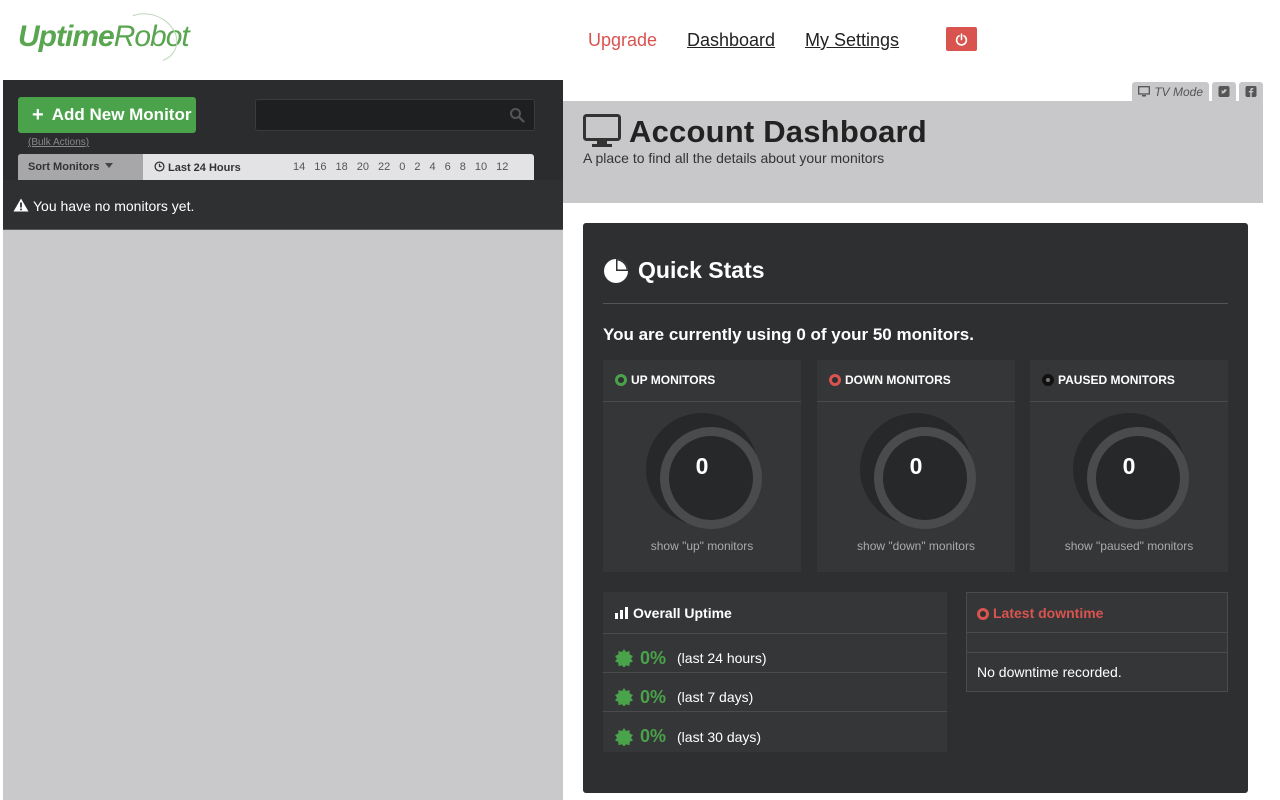 The image size is (1280, 800). I want to click on uptime-period: (last 30 days), so click(719, 736).